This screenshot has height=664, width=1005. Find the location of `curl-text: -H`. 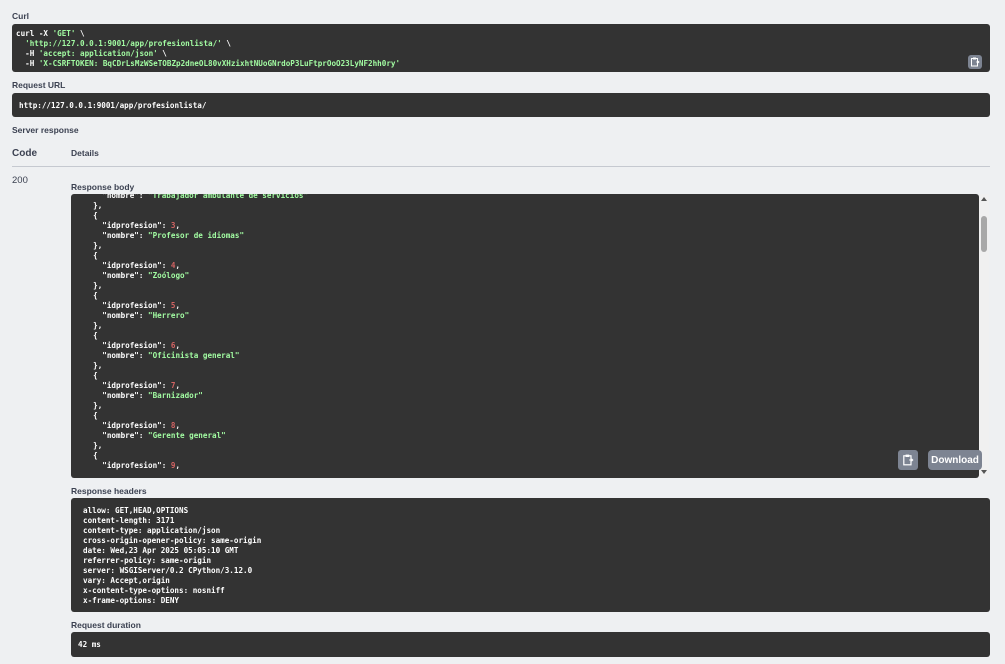

curl-text: -H is located at coordinates (27, 63).